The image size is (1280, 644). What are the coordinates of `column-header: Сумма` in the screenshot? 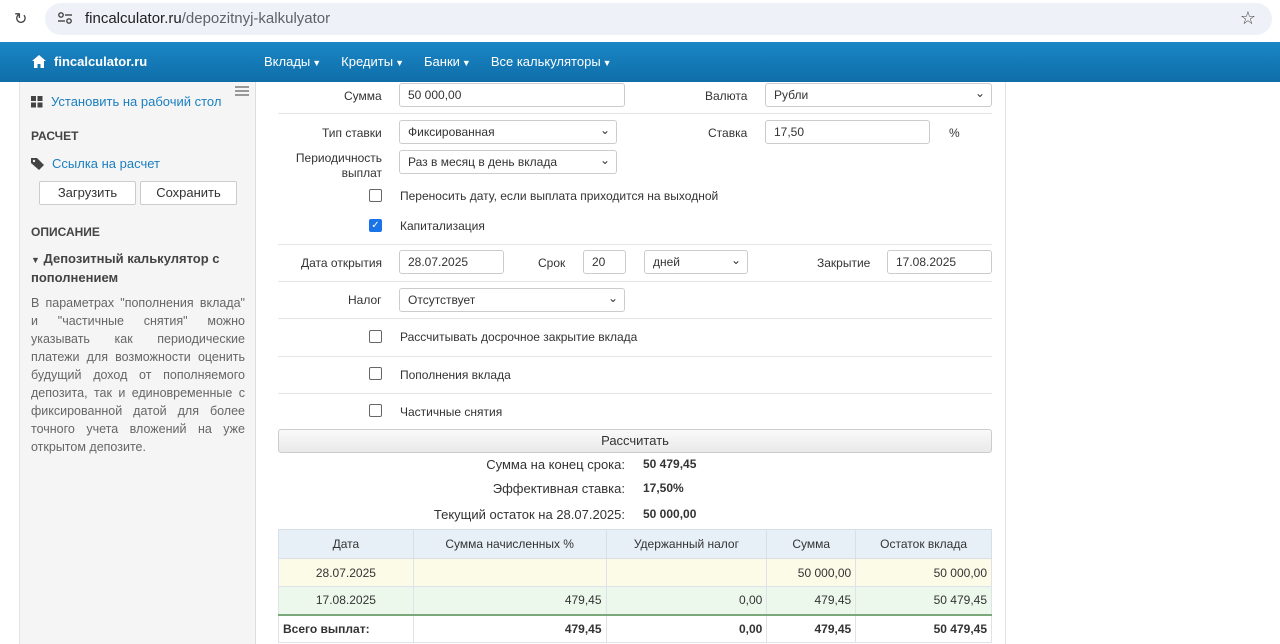 It's located at (811, 544).